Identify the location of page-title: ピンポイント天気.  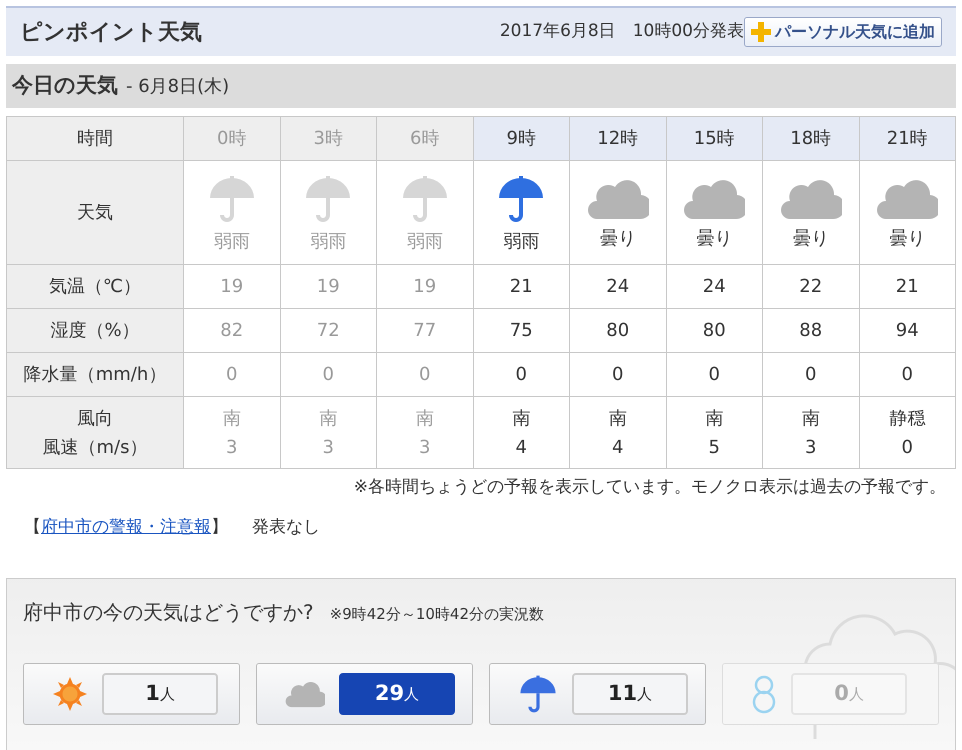
(111, 32).